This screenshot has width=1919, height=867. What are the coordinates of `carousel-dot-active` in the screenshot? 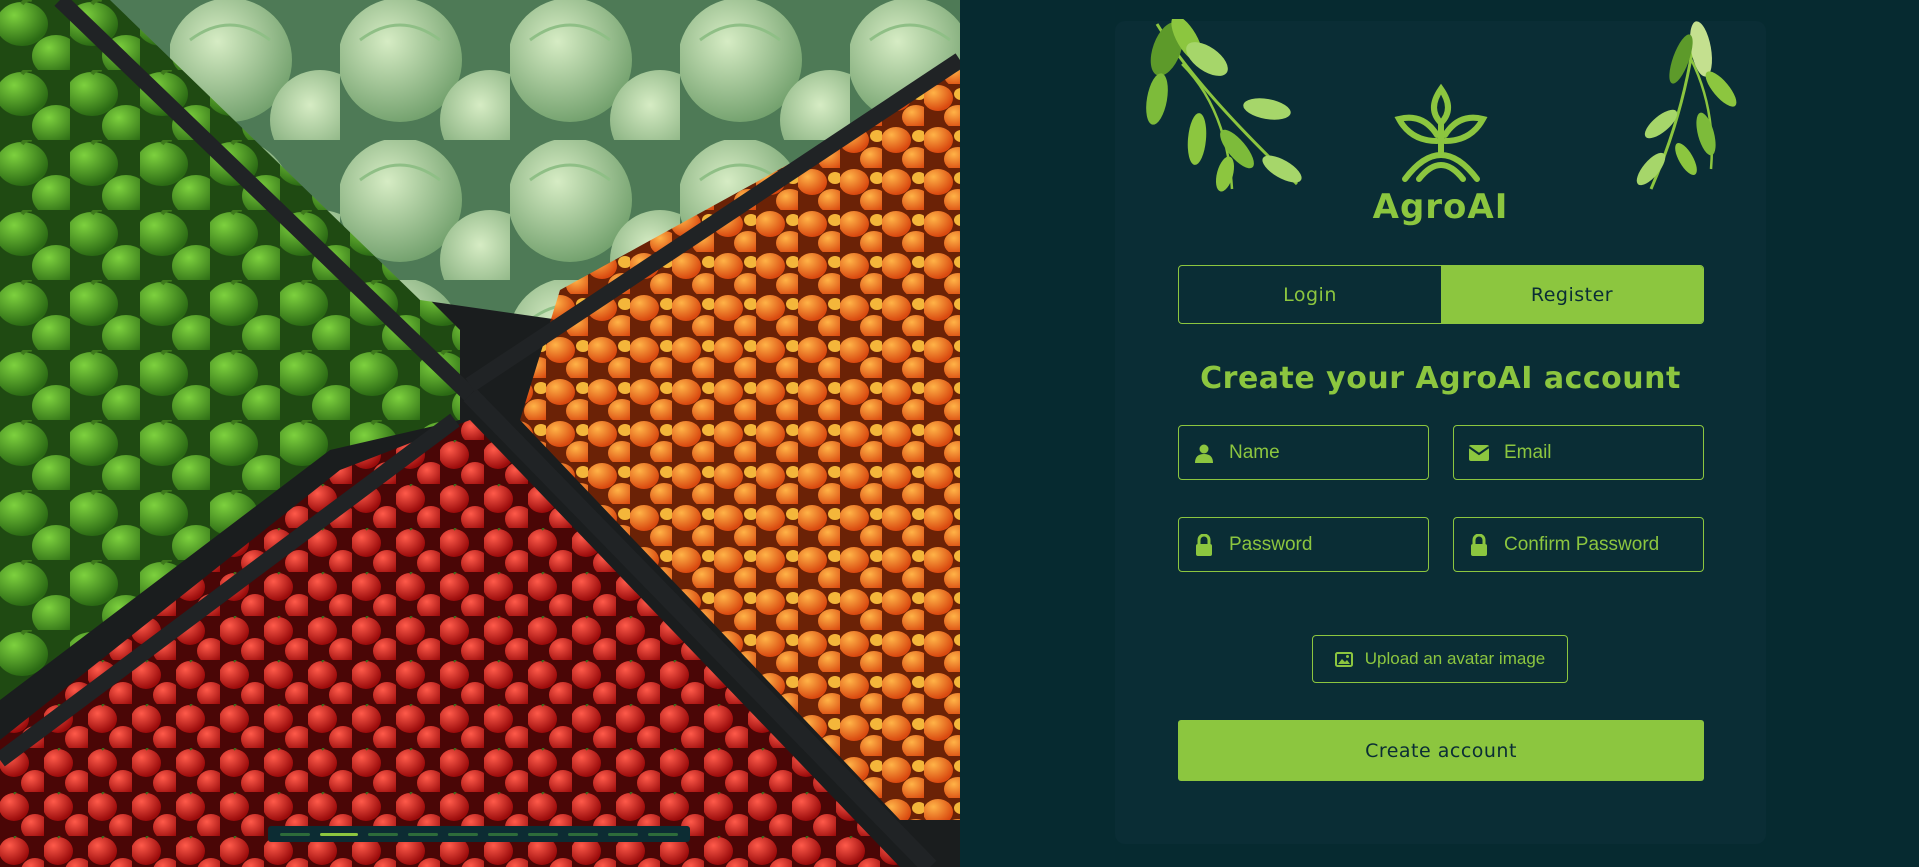 It's located at (339, 834).